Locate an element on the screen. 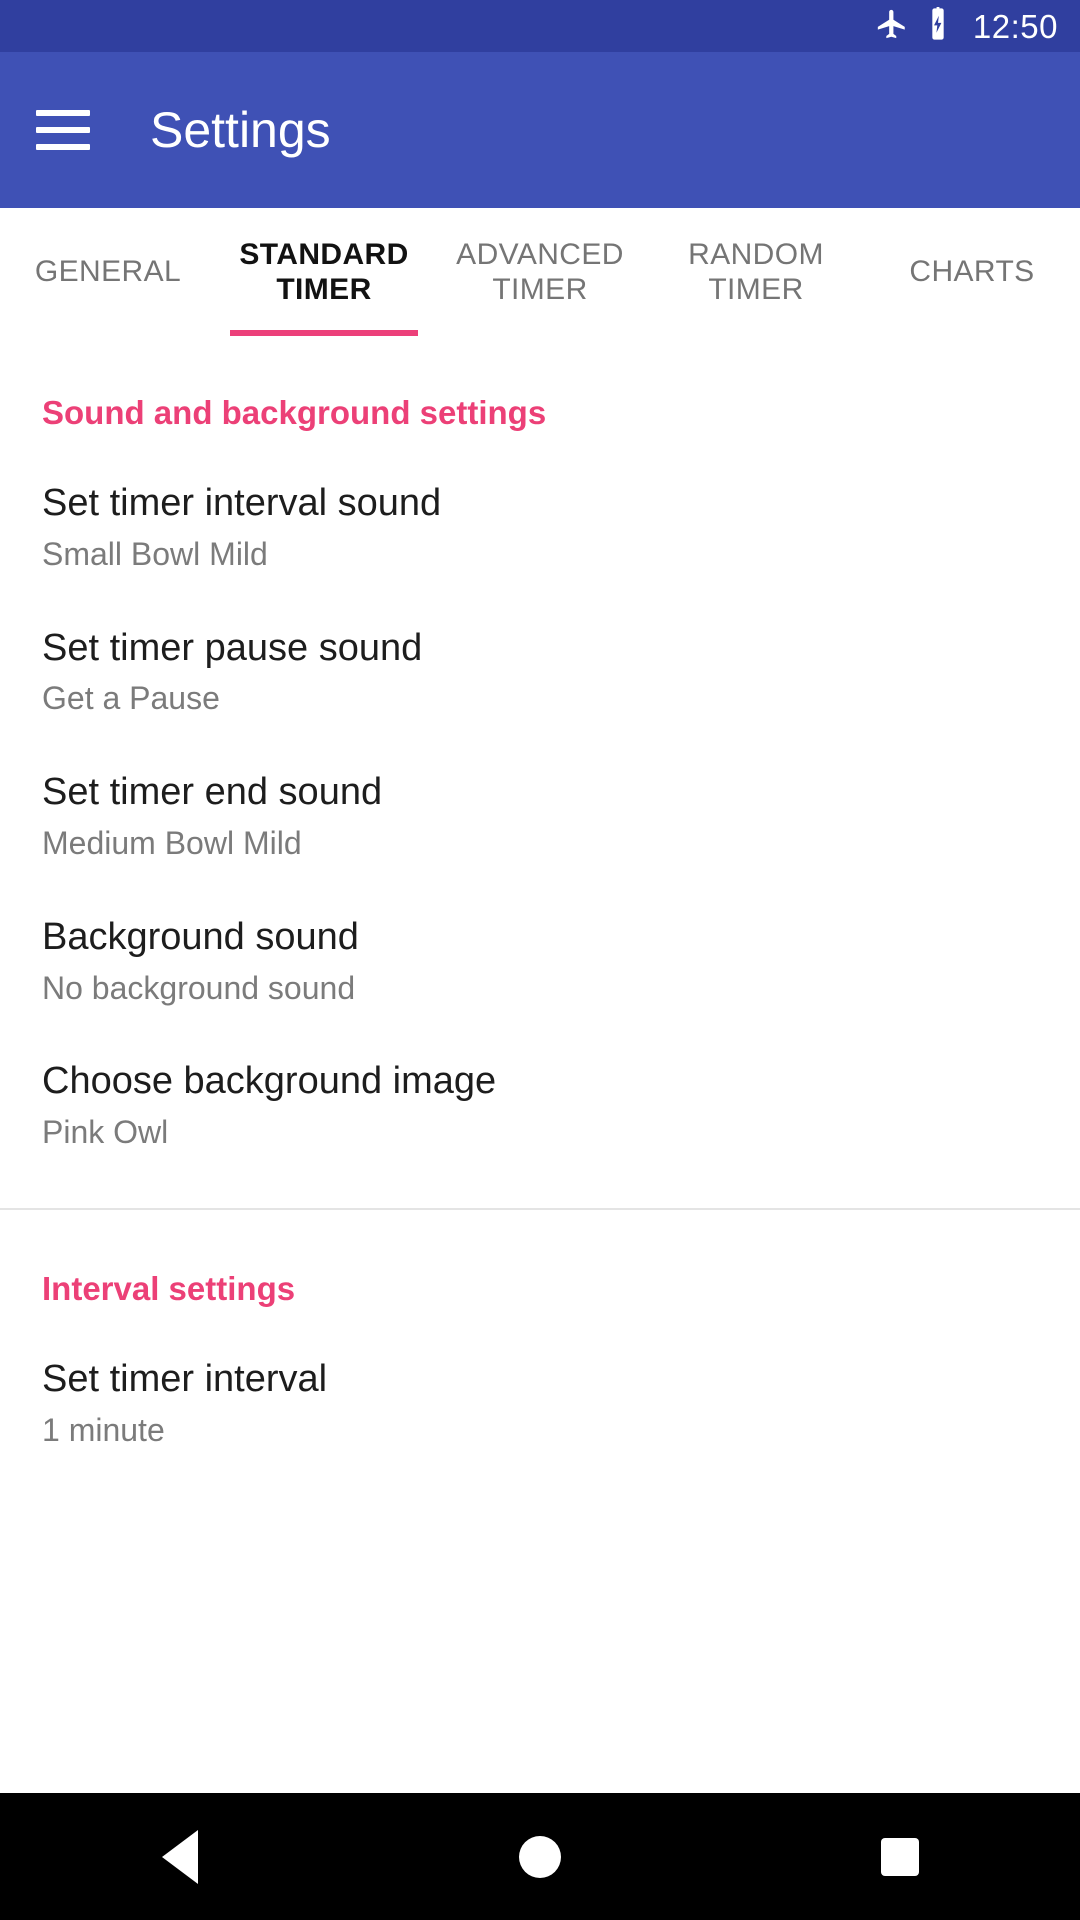  tab-random-timer: RANDOM TIMER is located at coordinates (756, 272).